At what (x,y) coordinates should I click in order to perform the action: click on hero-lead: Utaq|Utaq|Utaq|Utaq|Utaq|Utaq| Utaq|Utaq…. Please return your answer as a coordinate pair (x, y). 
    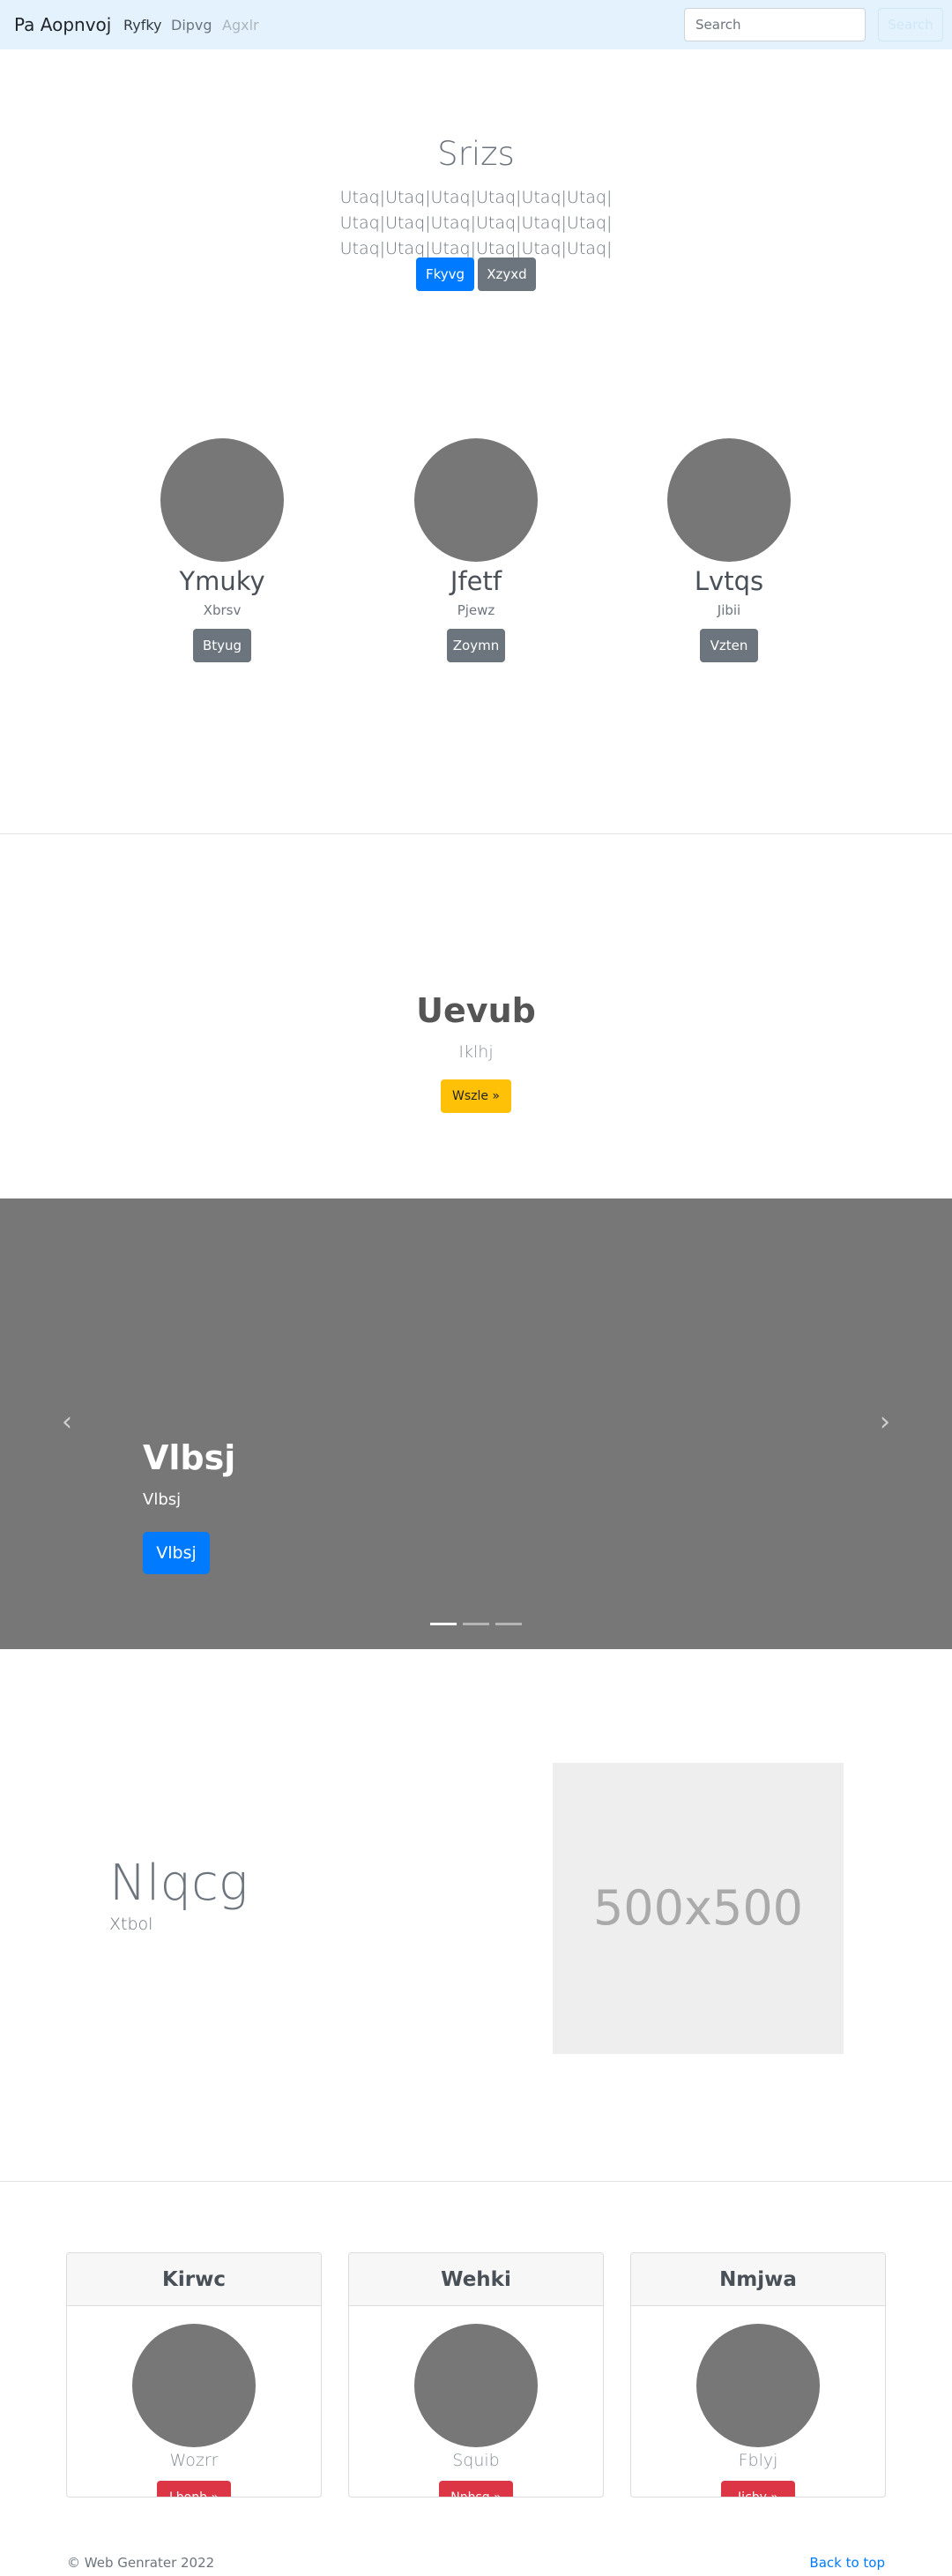
    Looking at the image, I should click on (476, 223).